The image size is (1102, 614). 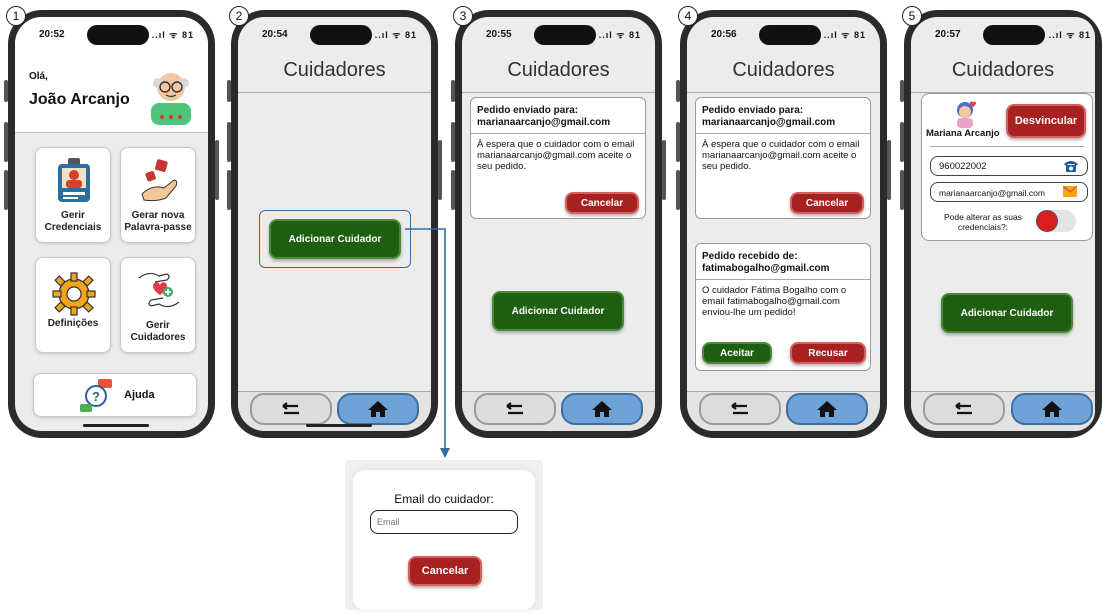 I want to click on status-bar: 20:54 ..ıl ᯤ 81, so click(x=334, y=33).